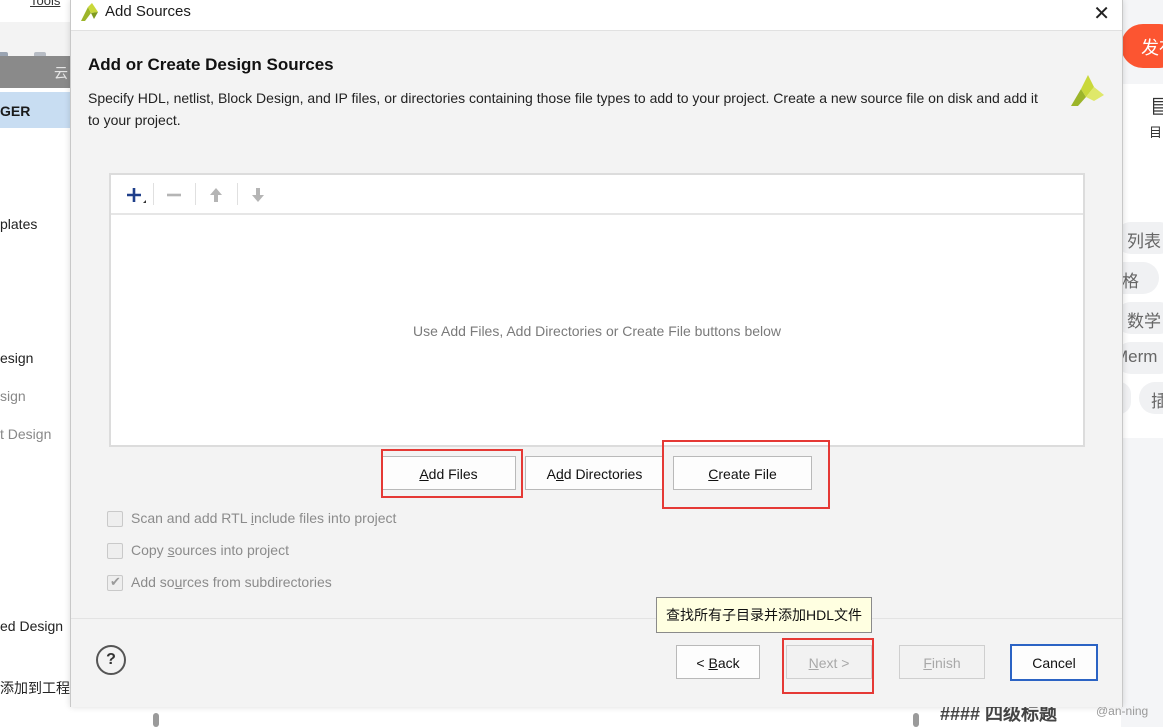  What do you see at coordinates (35, 44) in the screenshot?
I see `background-toolbar` at bounding box center [35, 44].